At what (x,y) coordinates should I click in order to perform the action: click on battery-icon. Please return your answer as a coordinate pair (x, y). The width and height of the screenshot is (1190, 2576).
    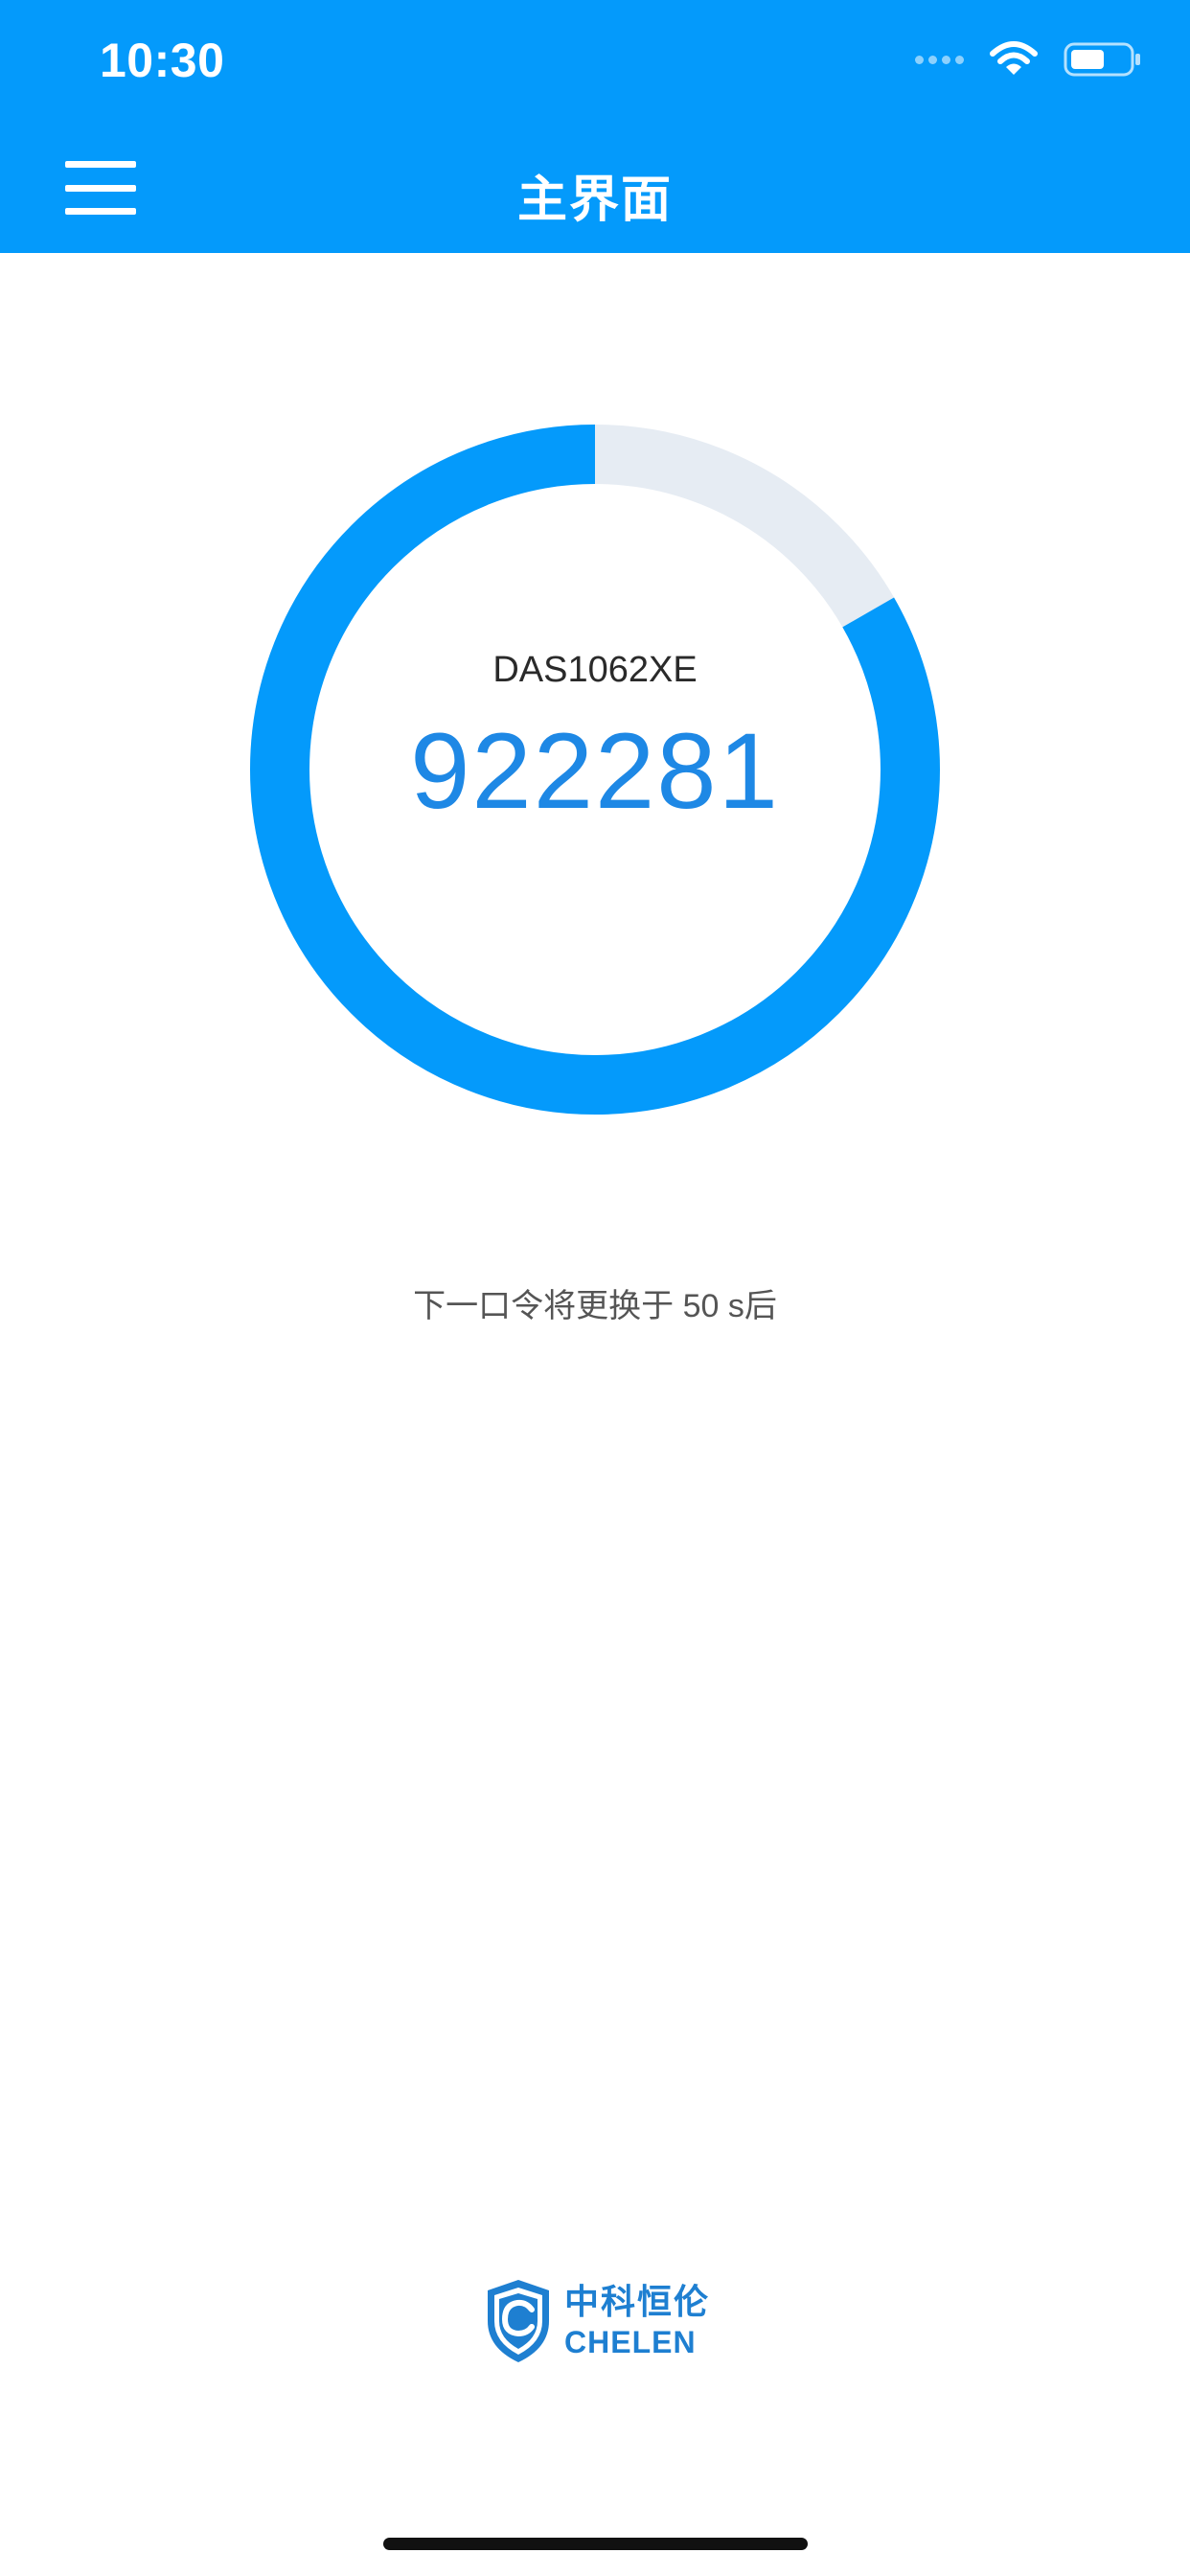
    Looking at the image, I should click on (1102, 59).